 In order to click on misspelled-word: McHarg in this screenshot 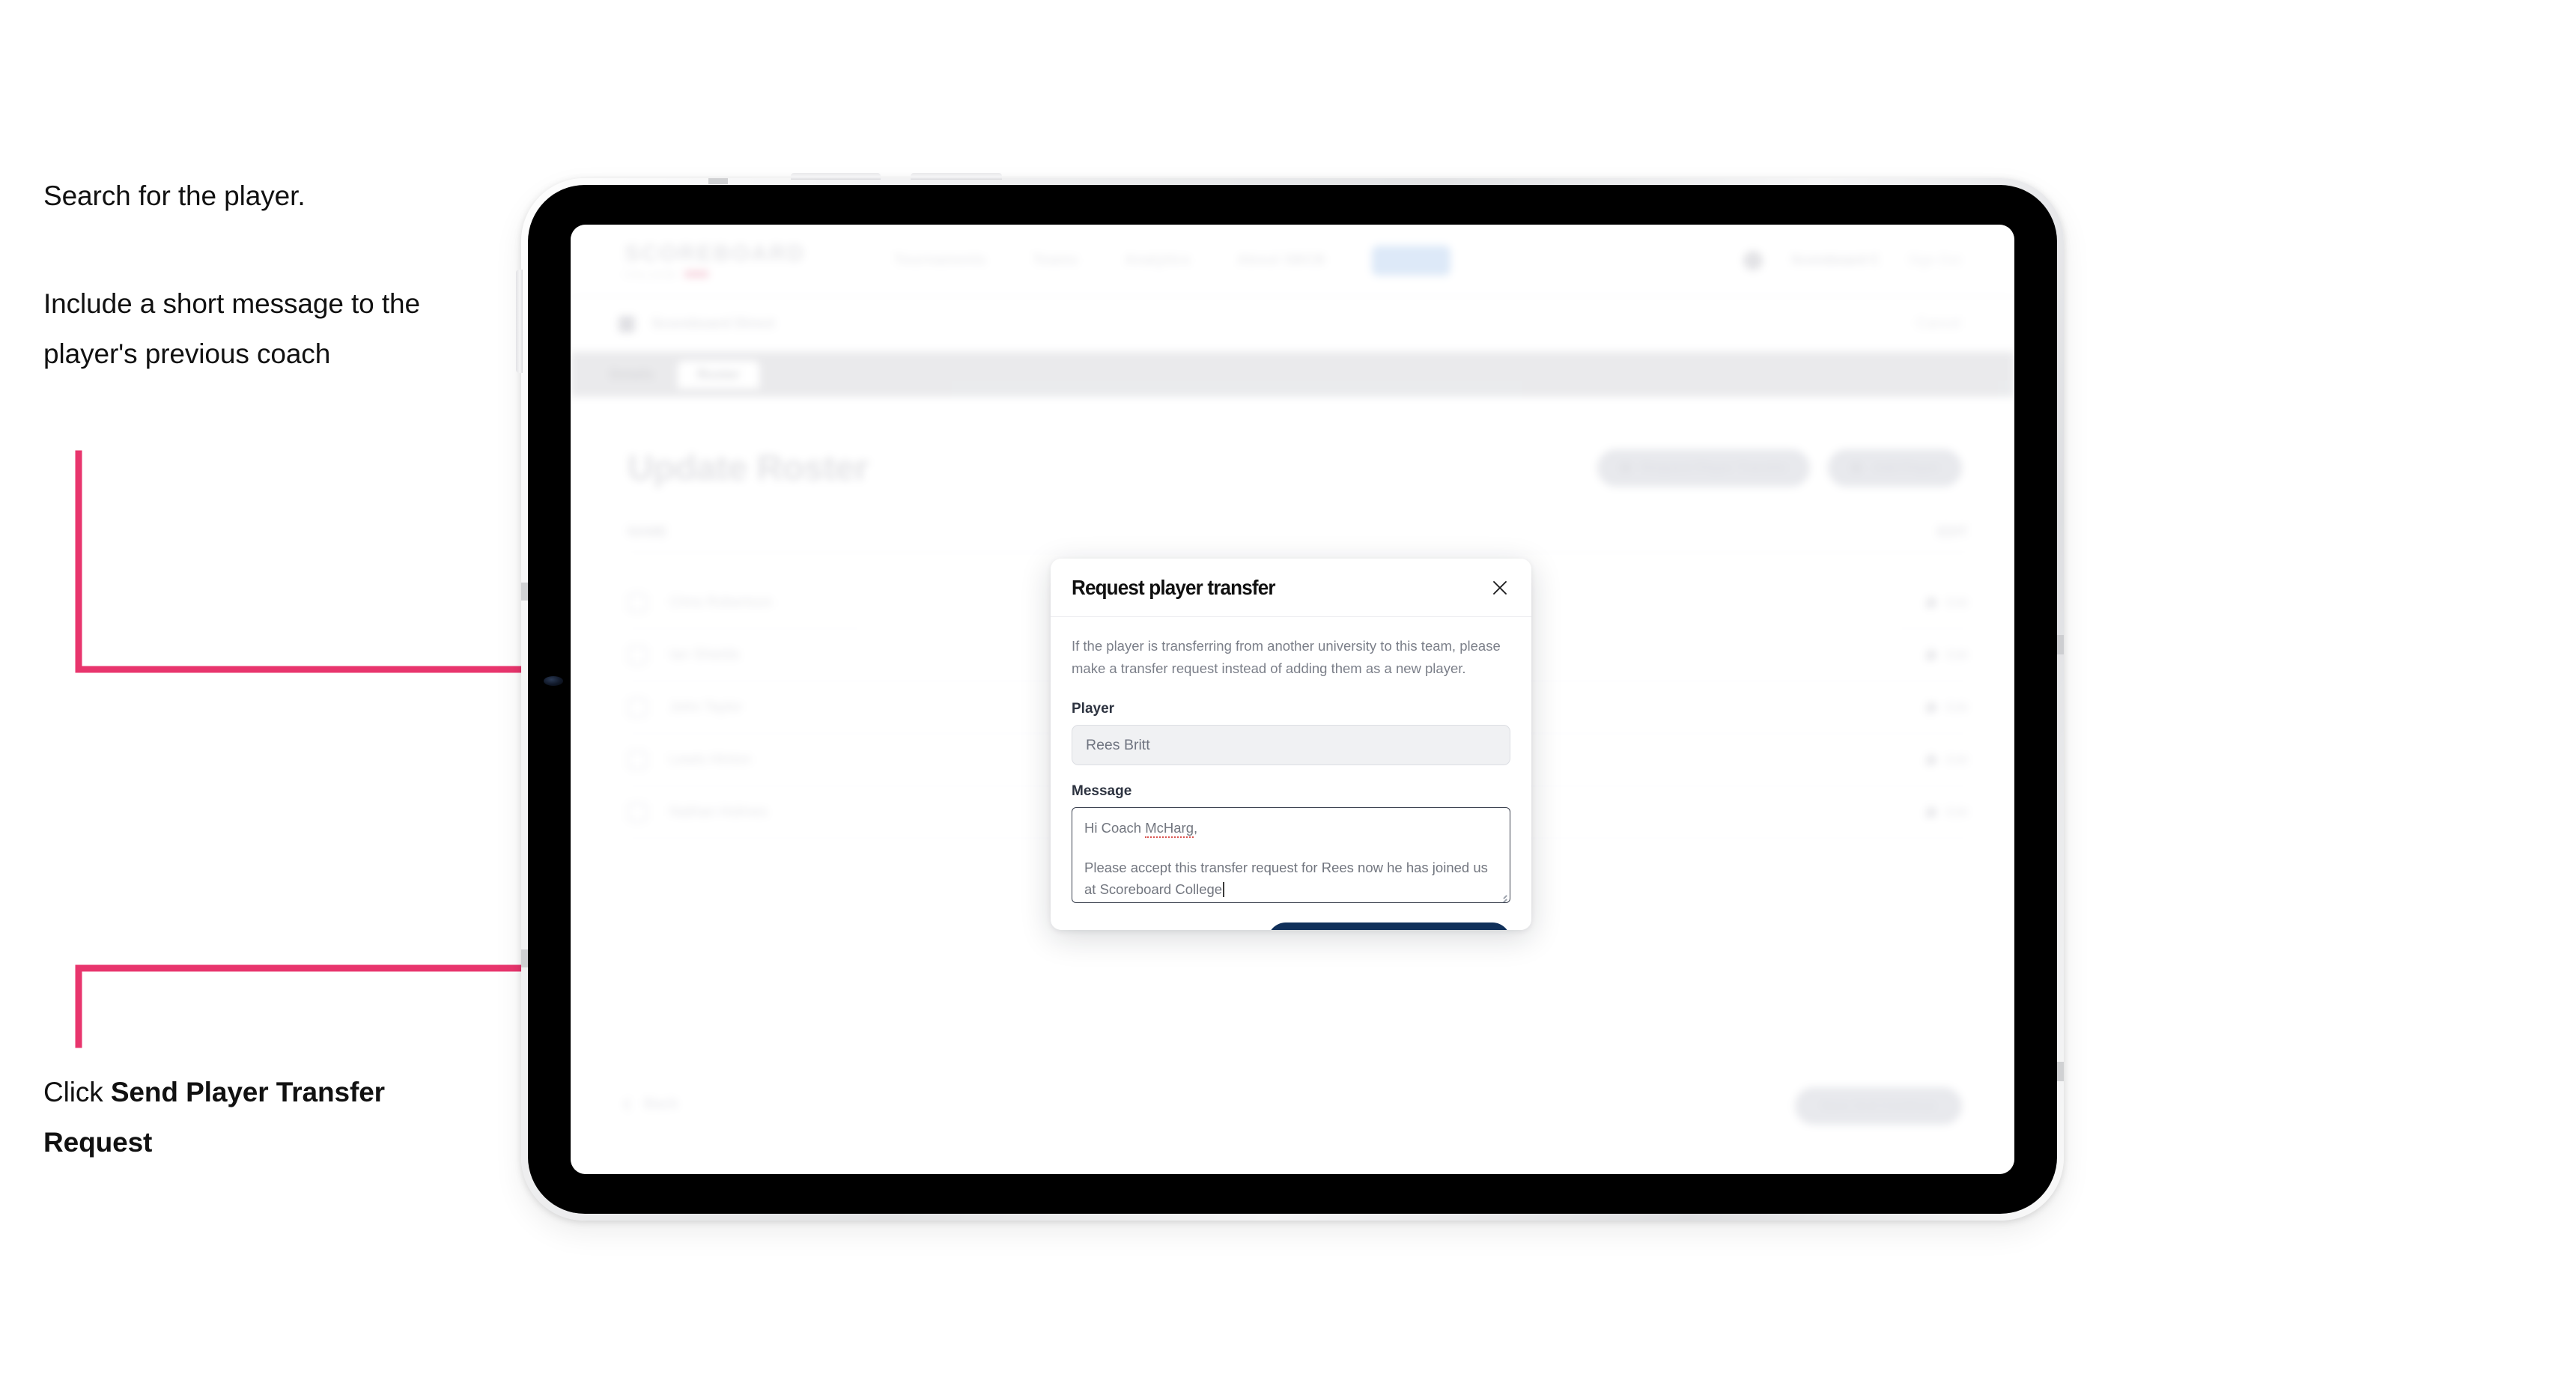, I will do `click(1169, 829)`.